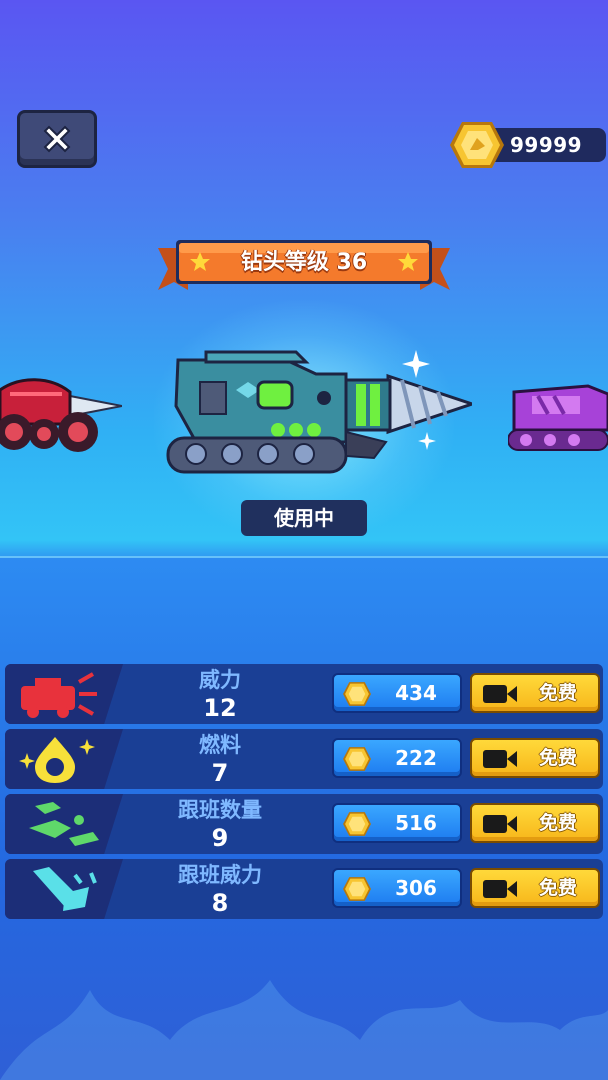  What do you see at coordinates (220, 745) in the screenshot?
I see `upgrade-name: 燃料` at bounding box center [220, 745].